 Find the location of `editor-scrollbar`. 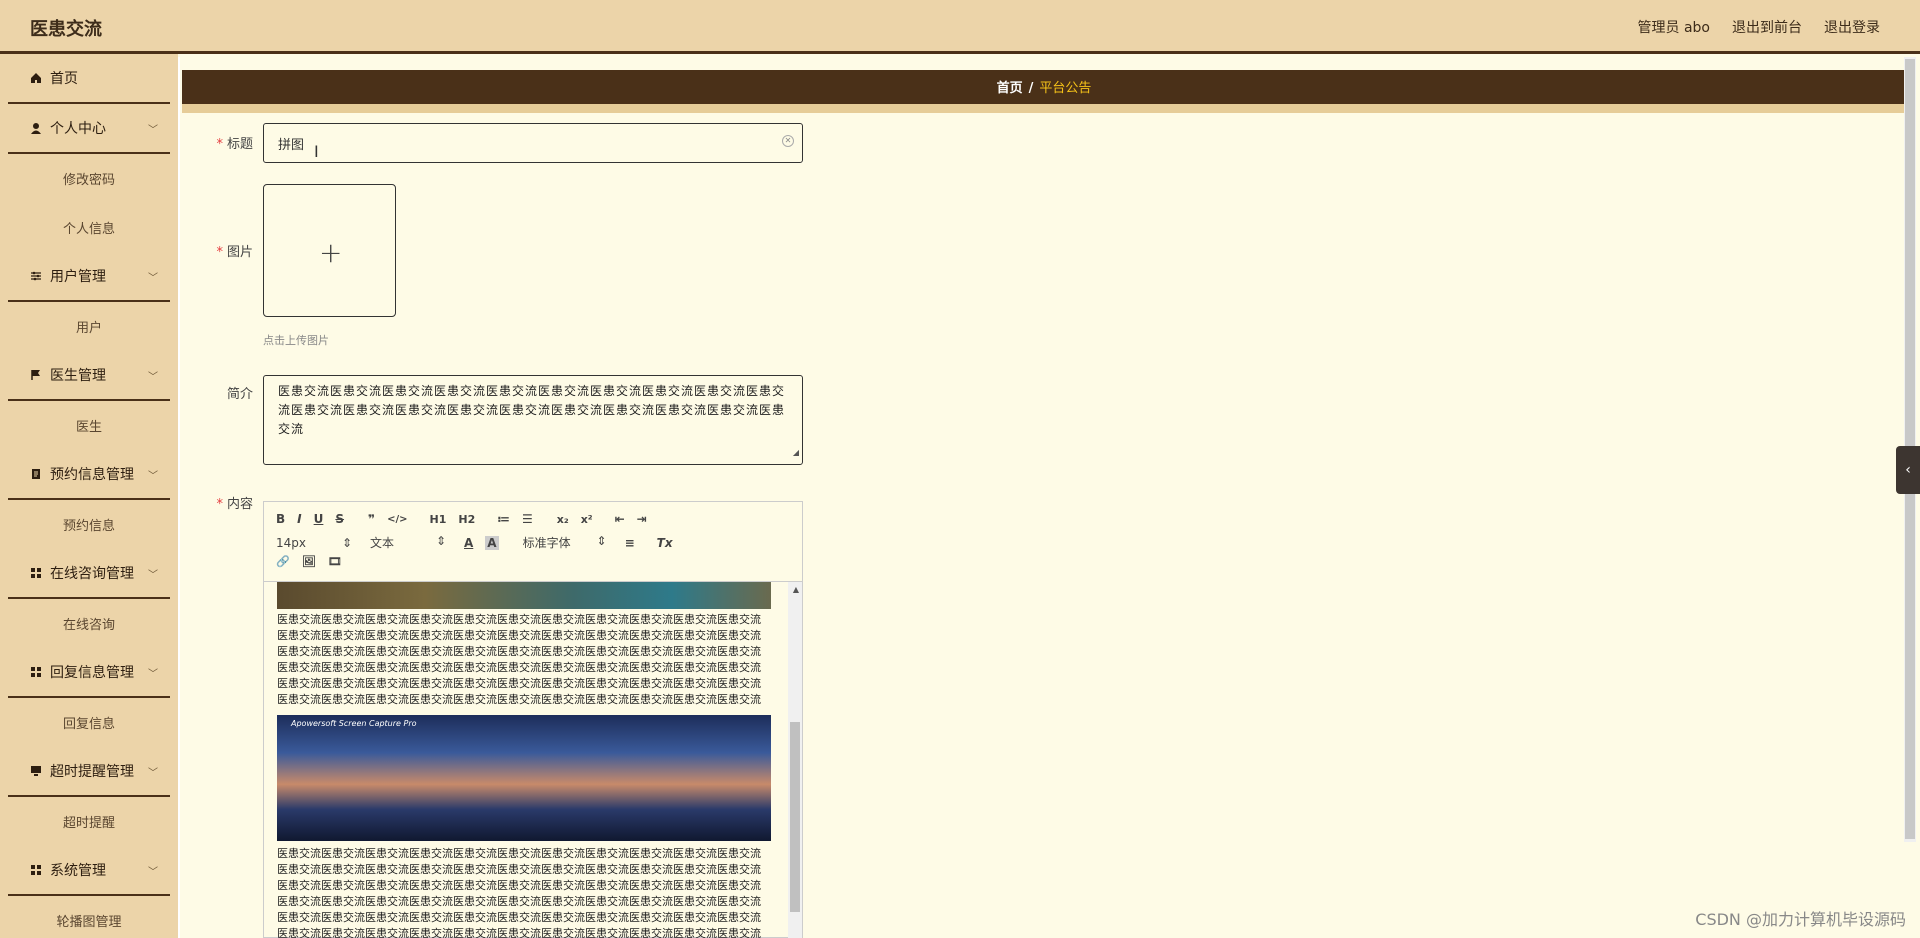

editor-scrollbar is located at coordinates (795, 760).